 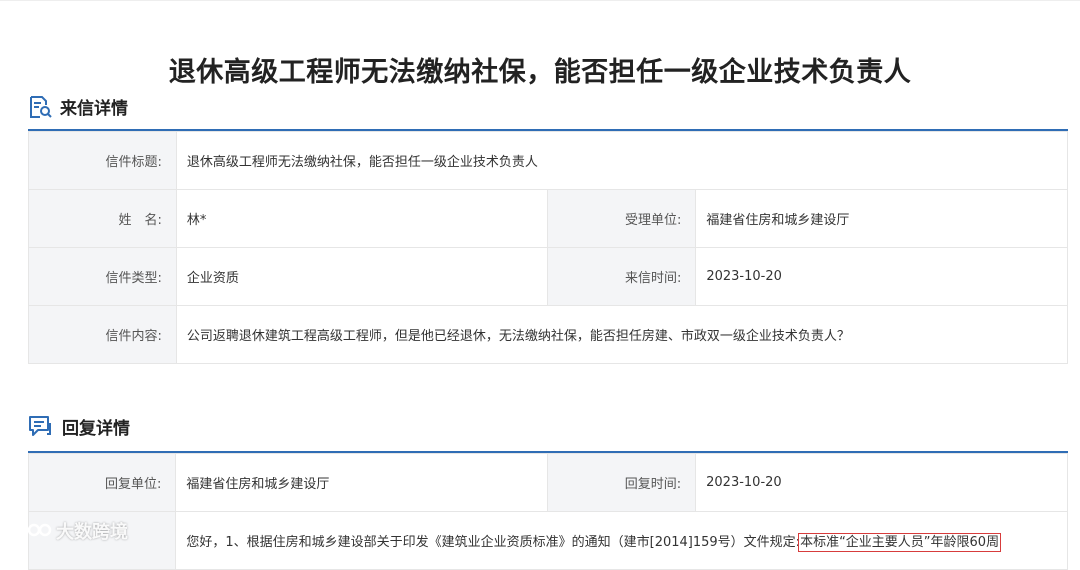 I want to click on subject-value: 退休高级工程师无法缴纳社保，能否担任一级企业技术负责人, so click(x=622, y=160).